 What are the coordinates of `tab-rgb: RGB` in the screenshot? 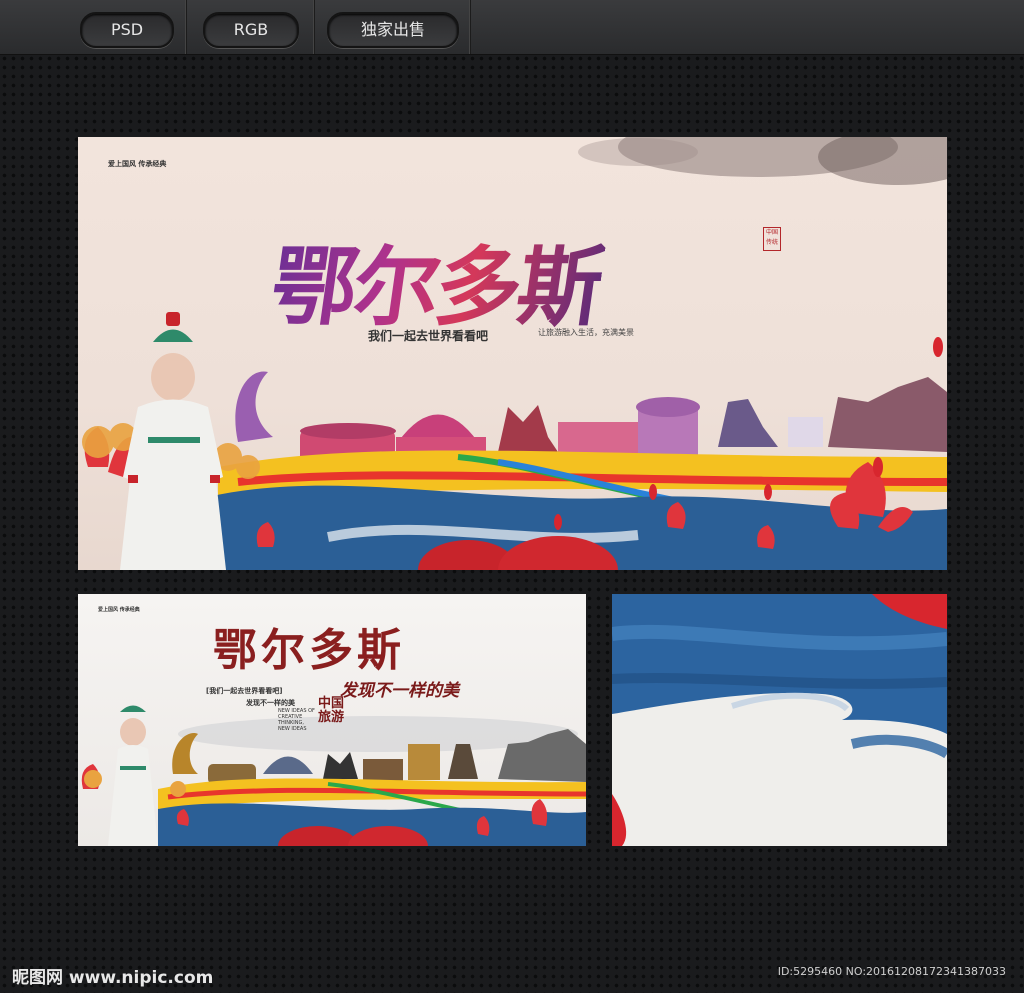 It's located at (251, 30).